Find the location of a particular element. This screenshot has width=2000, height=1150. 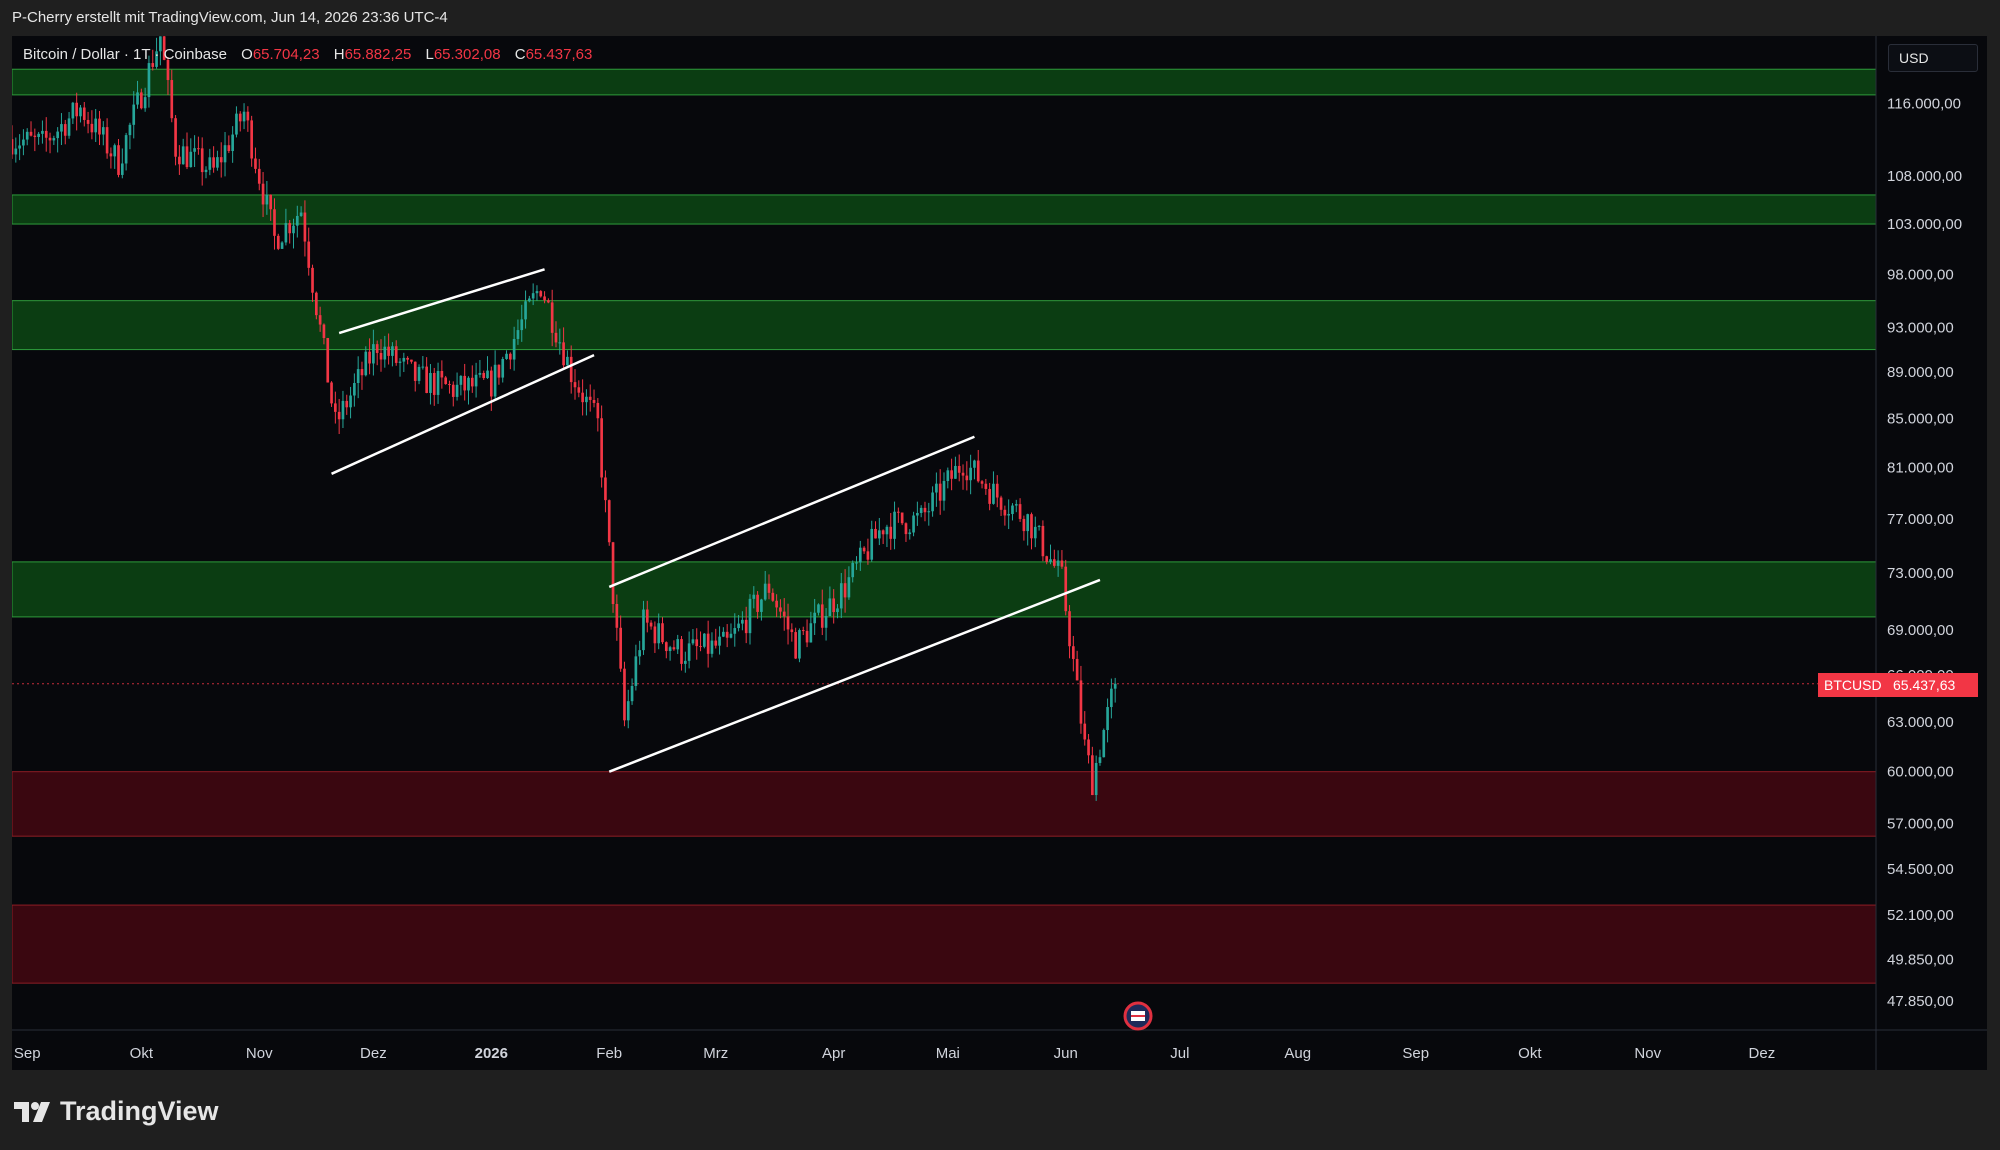

trendline is located at coordinates (463, 414).